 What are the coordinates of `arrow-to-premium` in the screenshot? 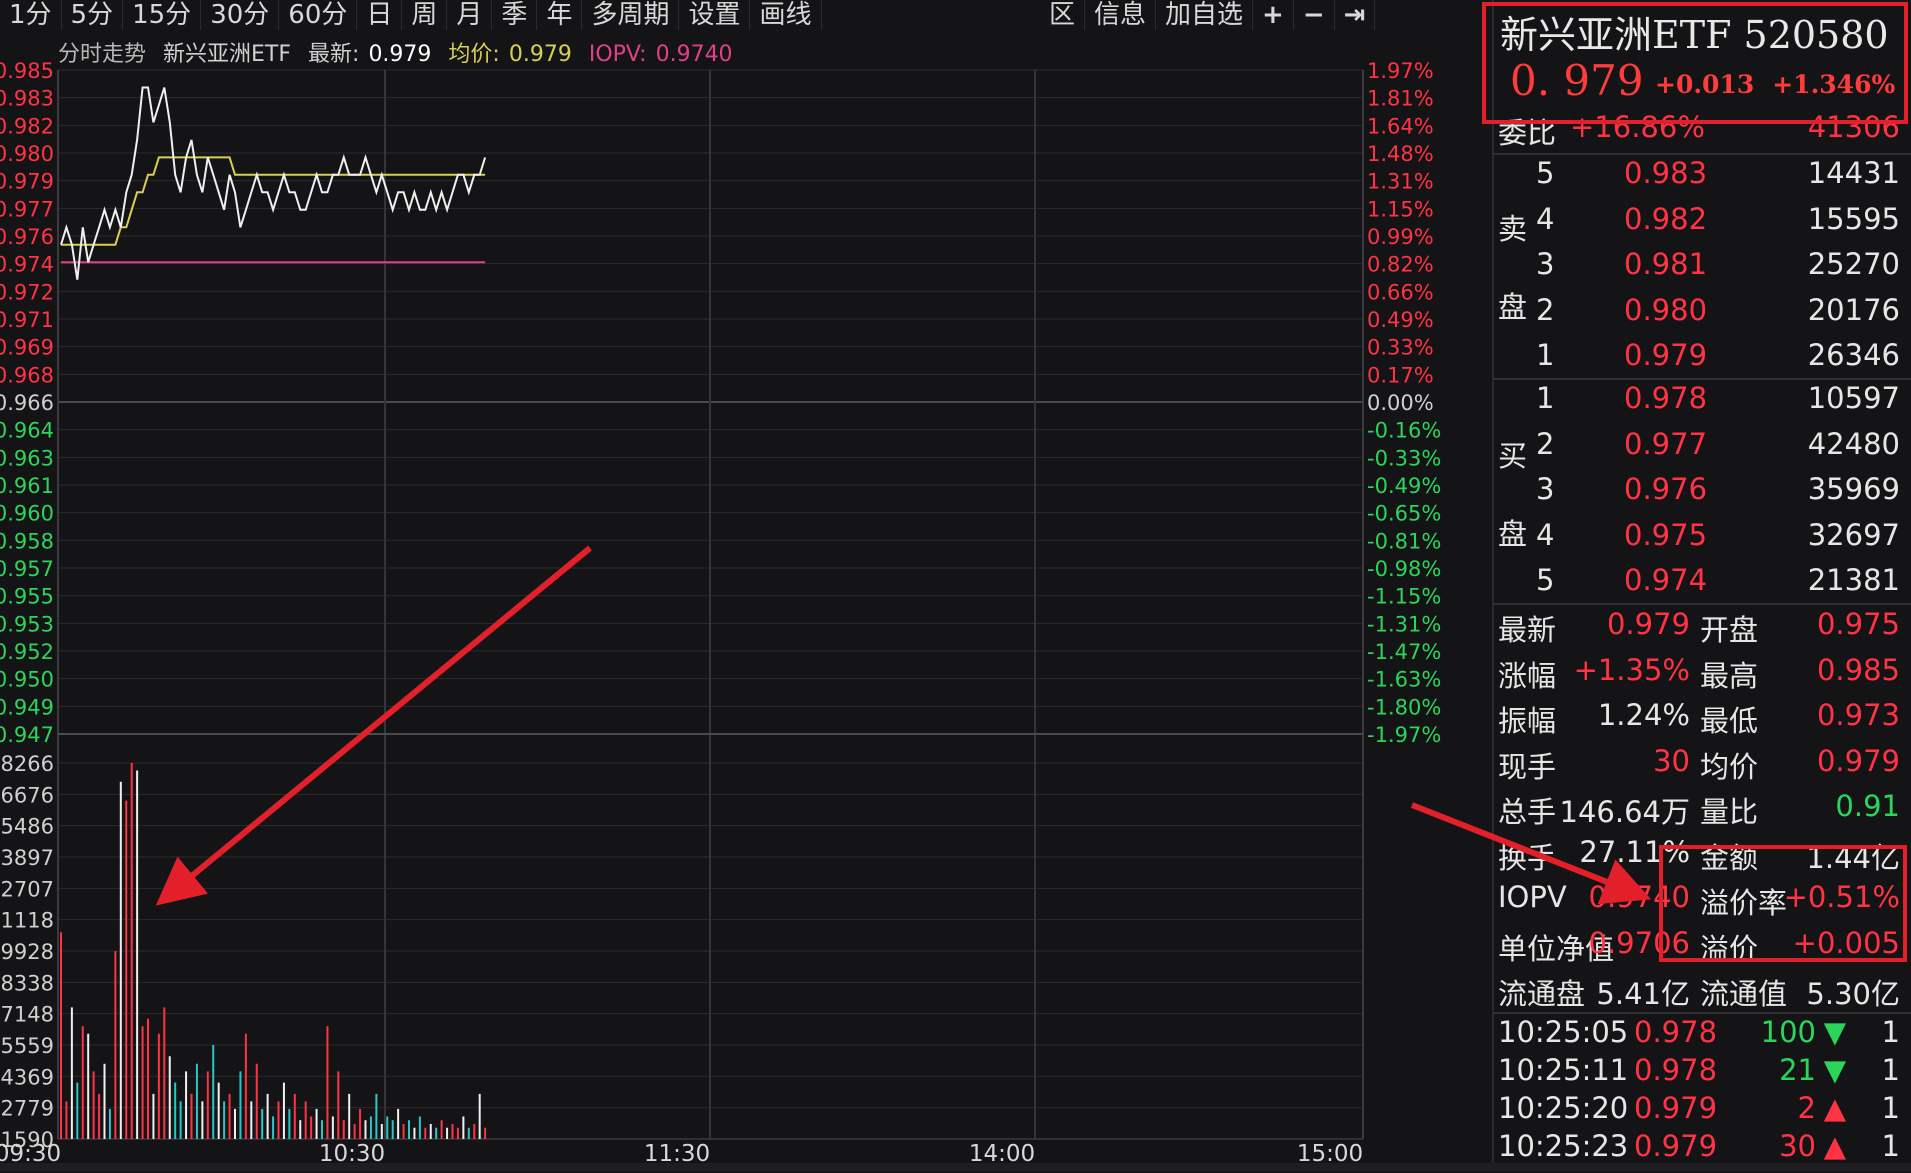 It's located at (1531, 853).